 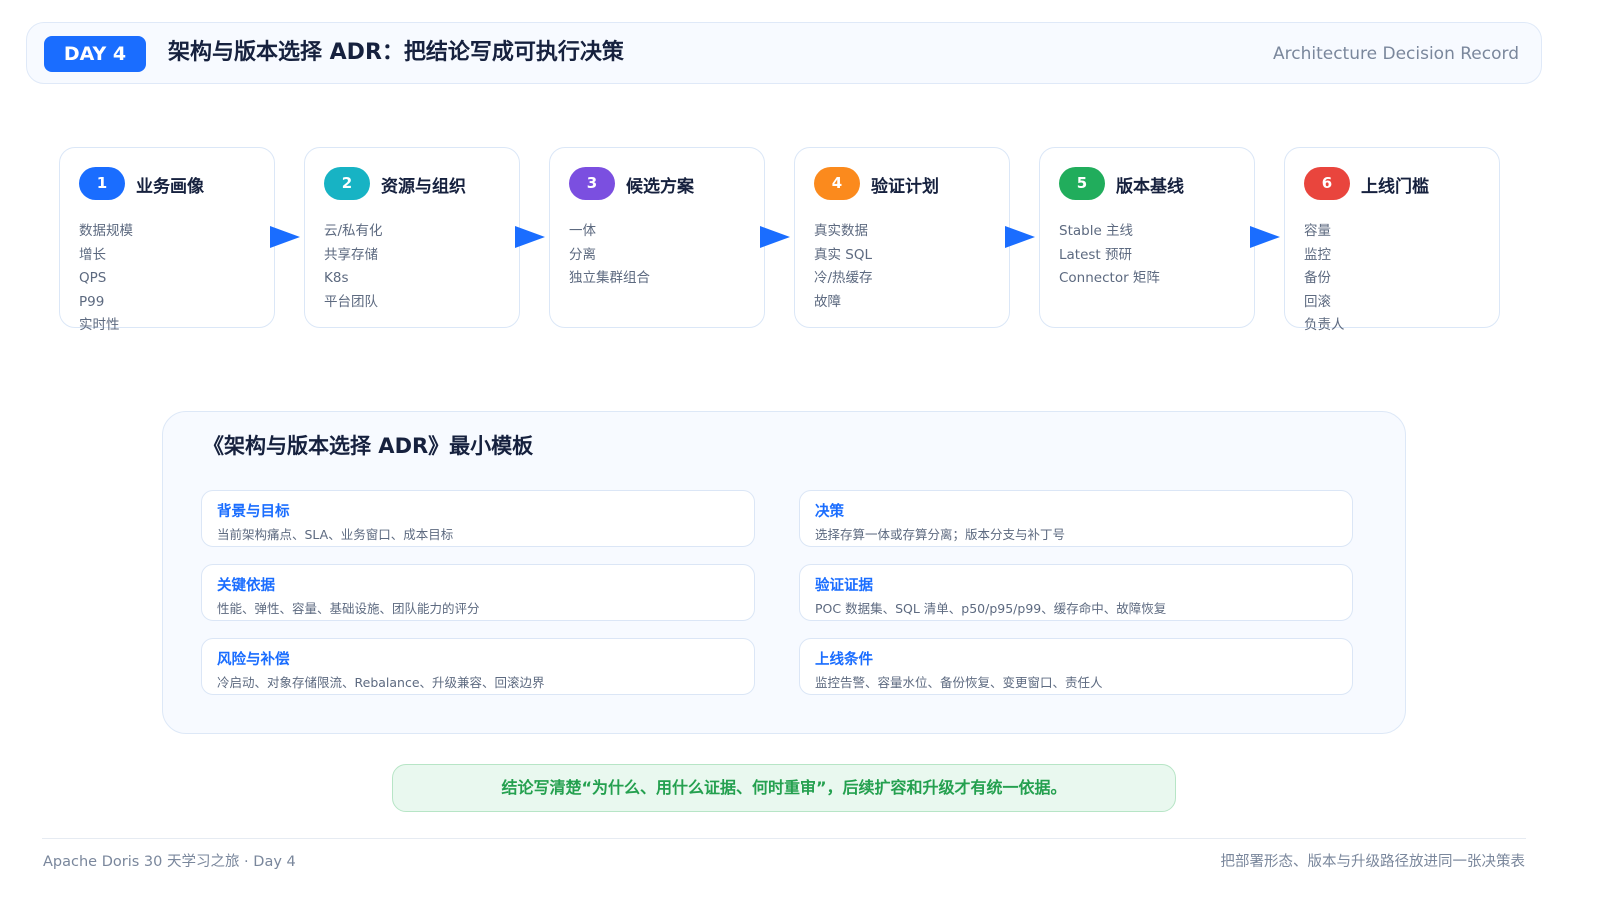 I want to click on step-item: P99, so click(x=92, y=301).